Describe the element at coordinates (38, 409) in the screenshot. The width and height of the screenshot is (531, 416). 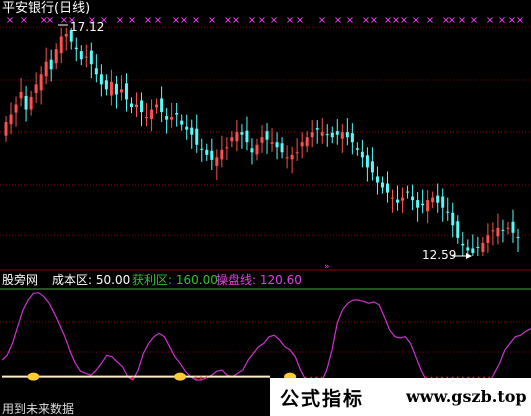
I see `bottom-caption: 用到未来数据` at that location.